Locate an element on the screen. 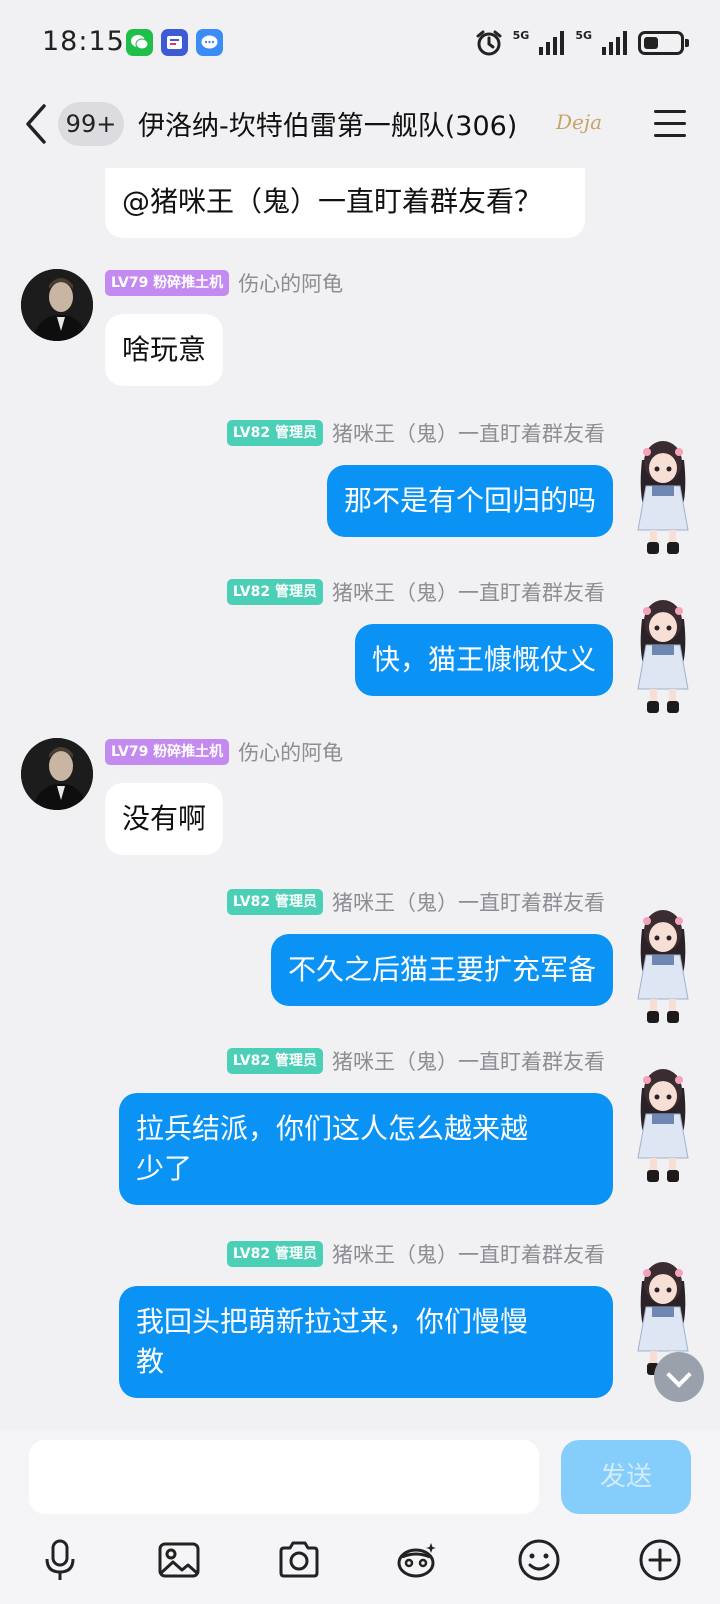  network-label-1: 5G is located at coordinates (521, 35).